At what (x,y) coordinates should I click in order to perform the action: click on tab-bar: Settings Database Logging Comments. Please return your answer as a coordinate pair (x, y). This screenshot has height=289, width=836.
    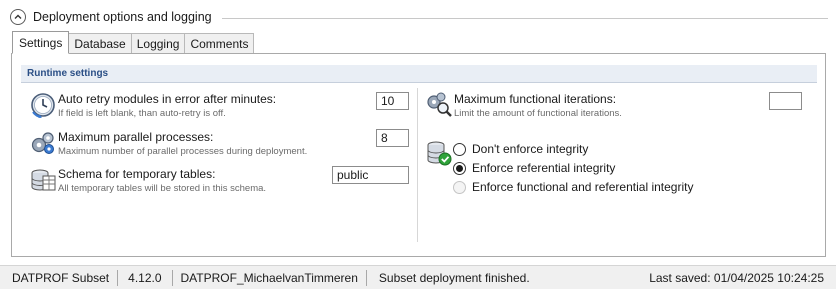
    Looking at the image, I should click on (133, 42).